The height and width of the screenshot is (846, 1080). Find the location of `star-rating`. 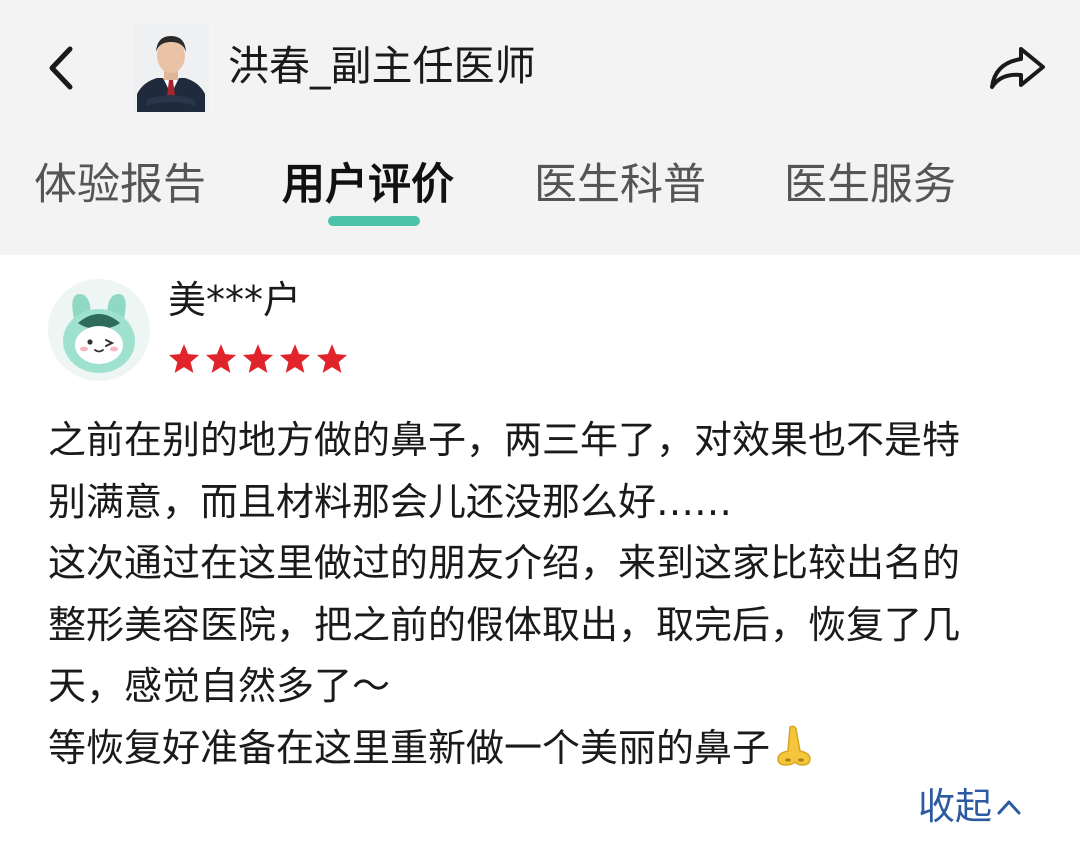

star-rating is located at coordinates (258, 359).